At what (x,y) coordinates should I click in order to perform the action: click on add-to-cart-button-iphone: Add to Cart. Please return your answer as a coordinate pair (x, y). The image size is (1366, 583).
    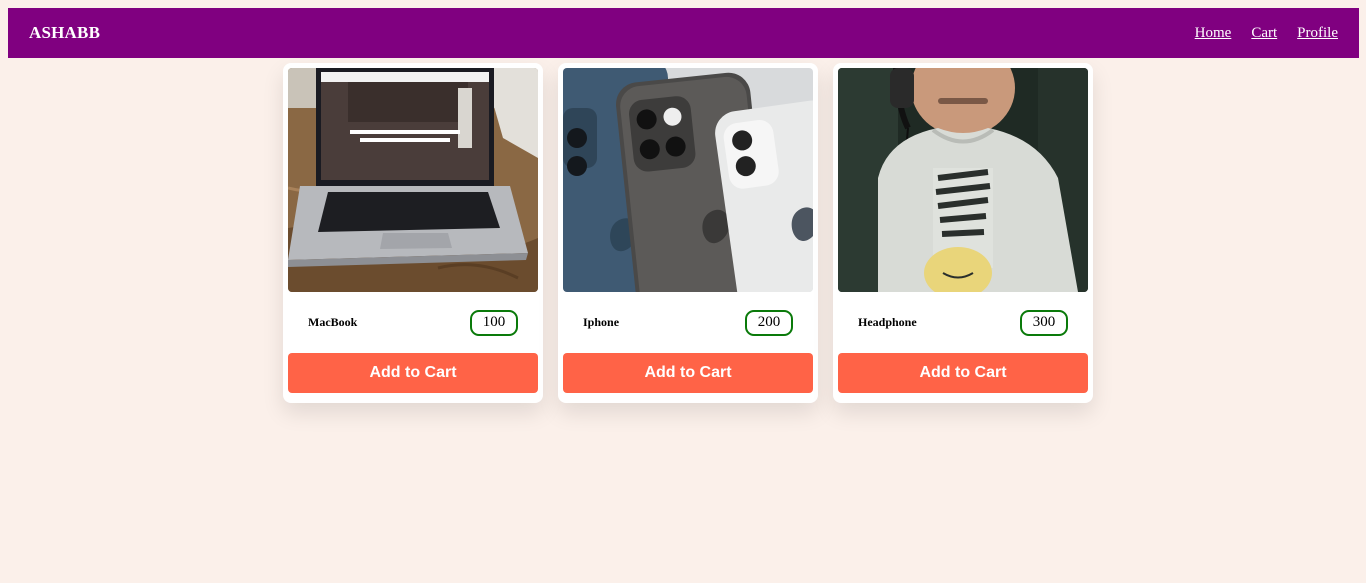
    Looking at the image, I should click on (688, 373).